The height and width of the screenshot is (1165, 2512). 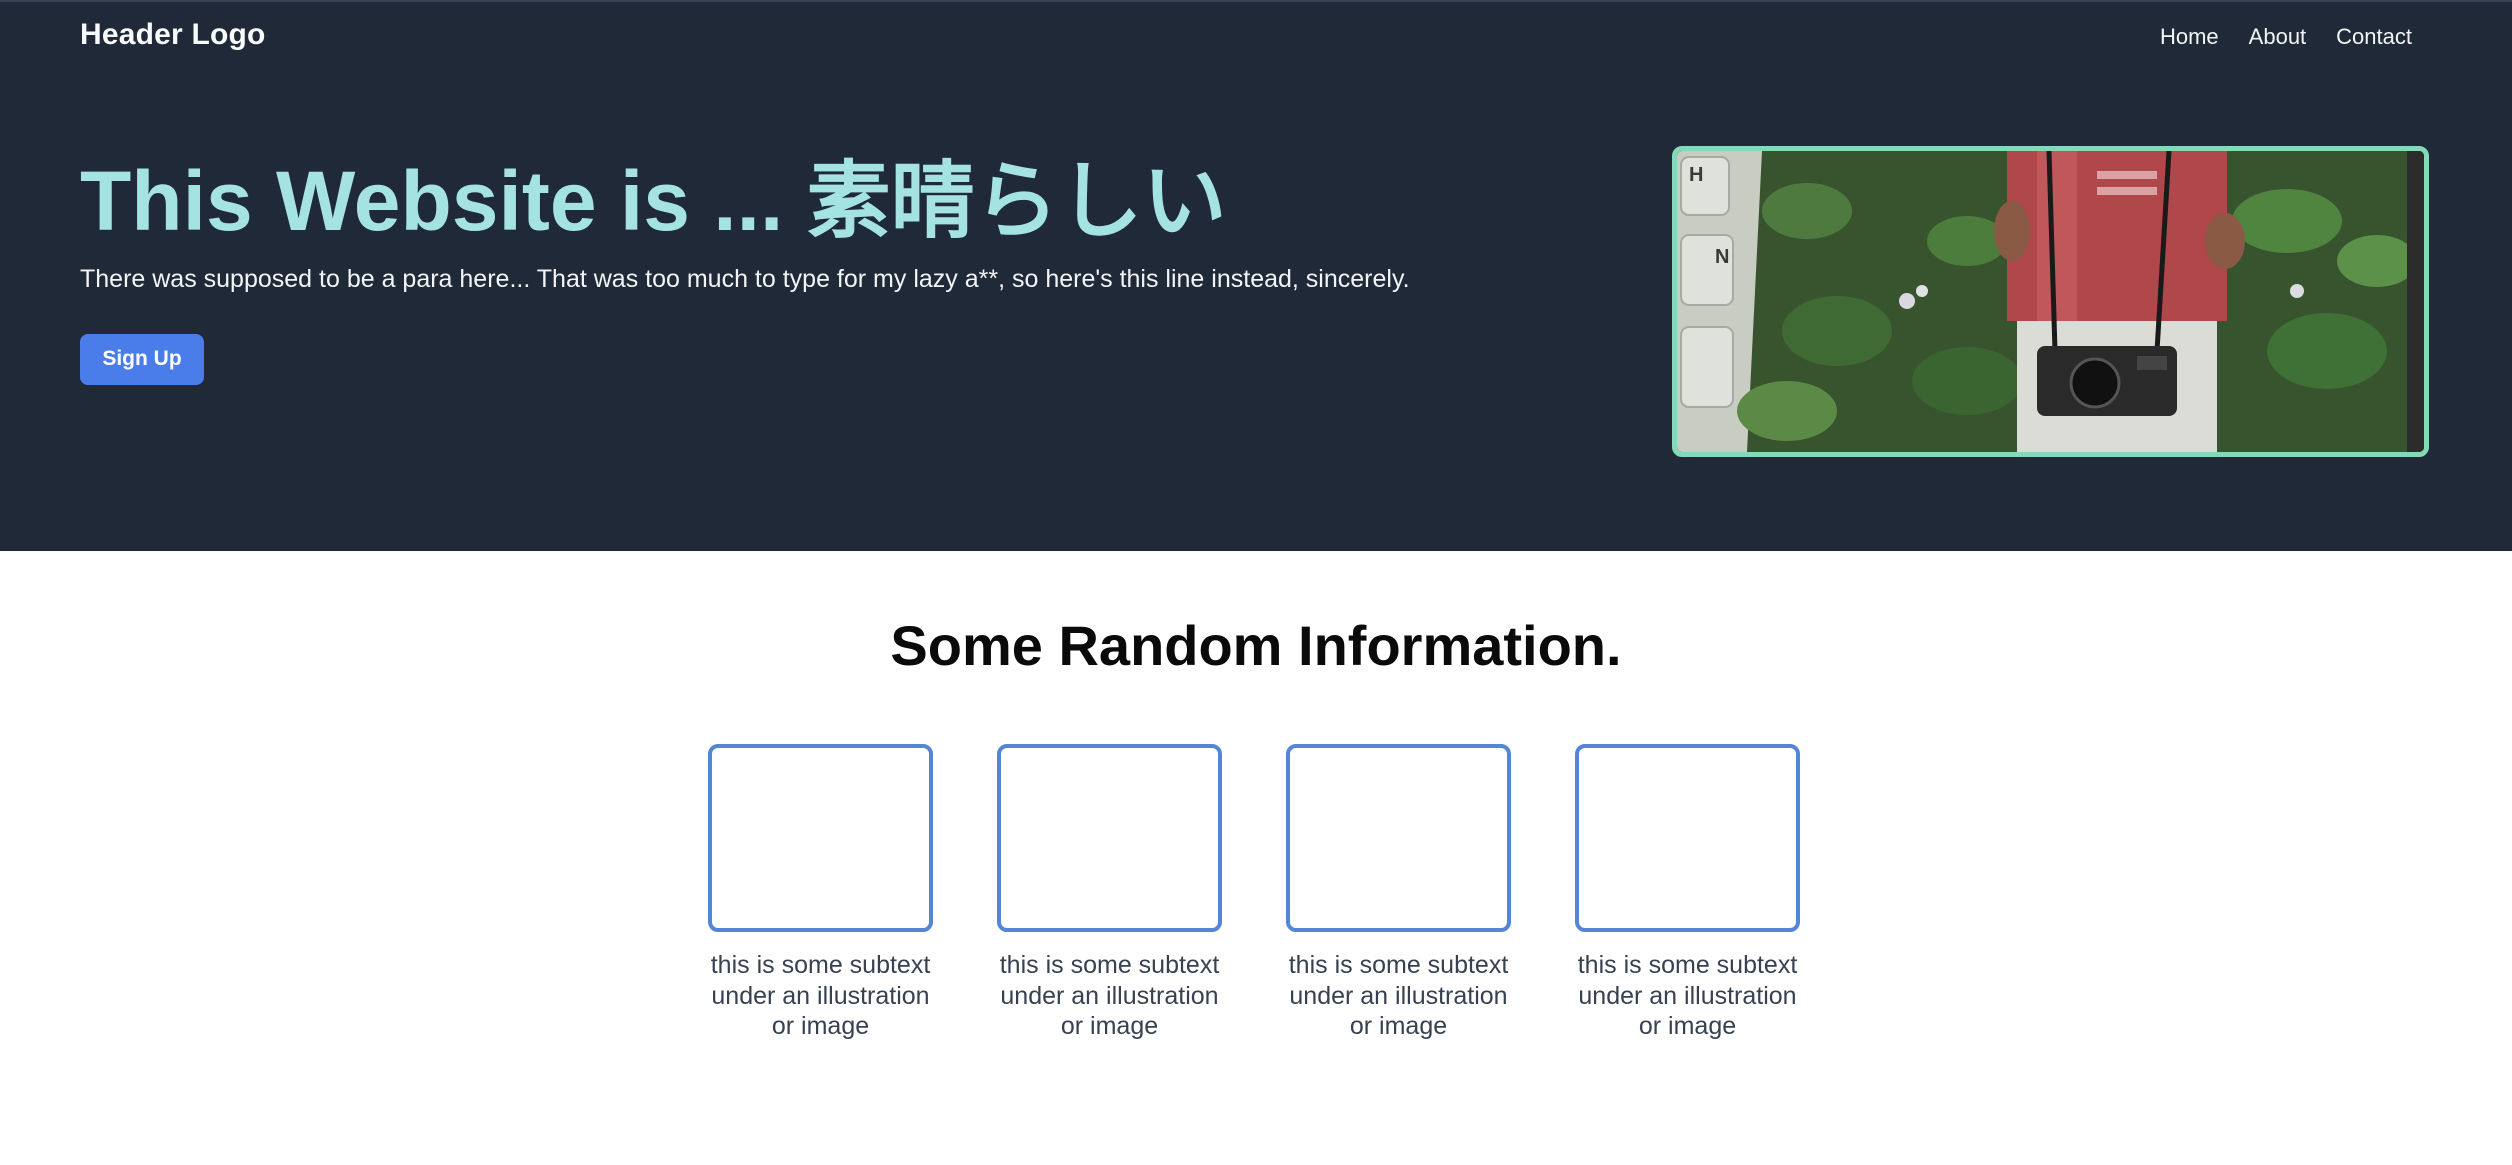 What do you see at coordinates (1696, 175) in the screenshot?
I see `svg-text: H` at bounding box center [1696, 175].